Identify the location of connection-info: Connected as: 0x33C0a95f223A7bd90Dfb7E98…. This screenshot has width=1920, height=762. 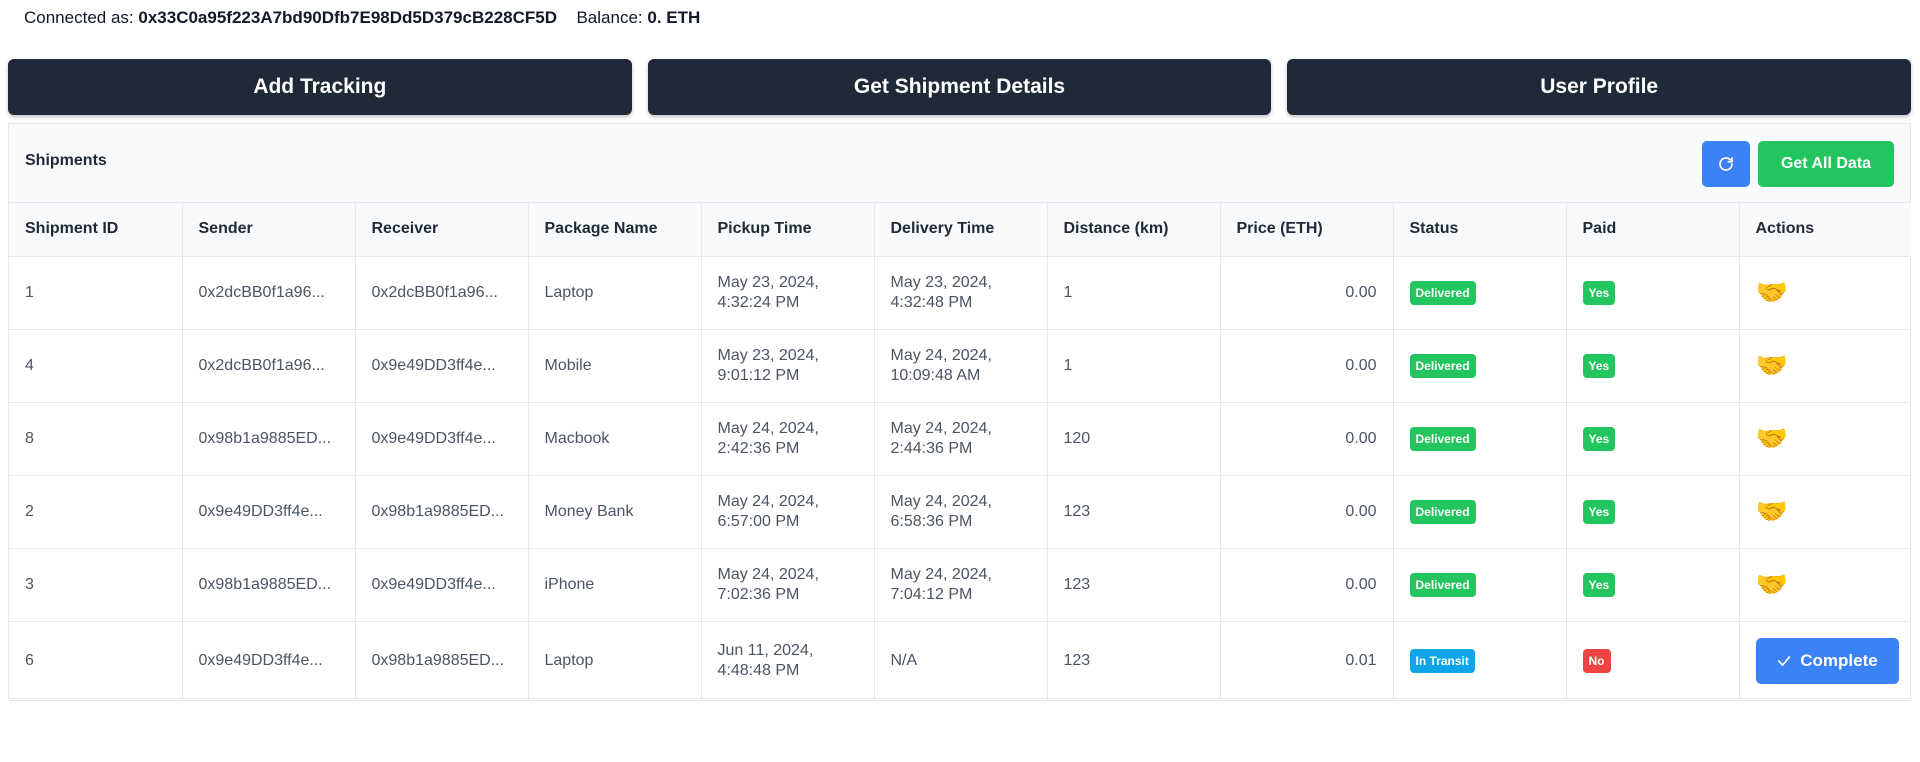
(362, 18).